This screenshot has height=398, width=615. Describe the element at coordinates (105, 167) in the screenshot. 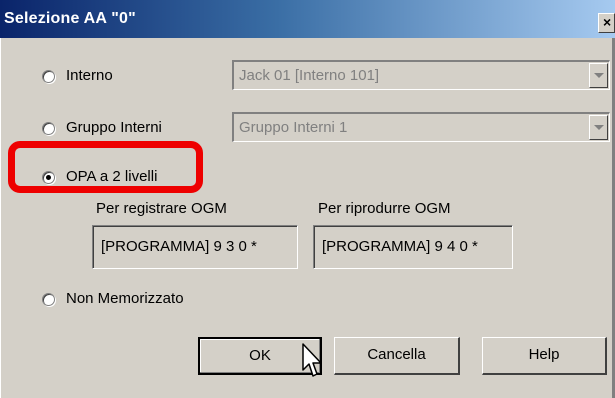

I see `red-highlight-annotation` at that location.